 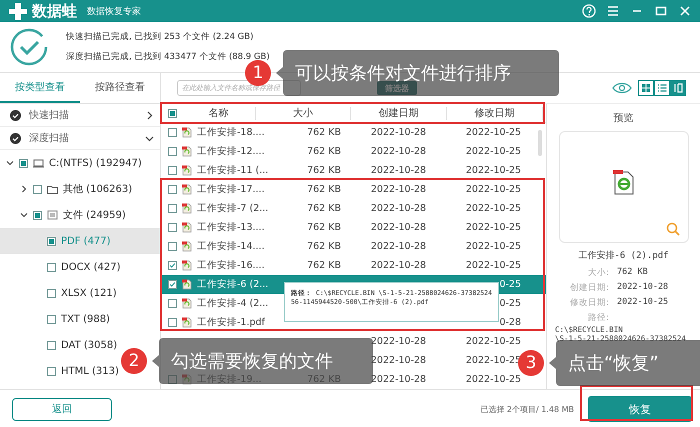 I want to click on detail-value: 762 KB, so click(x=633, y=273).